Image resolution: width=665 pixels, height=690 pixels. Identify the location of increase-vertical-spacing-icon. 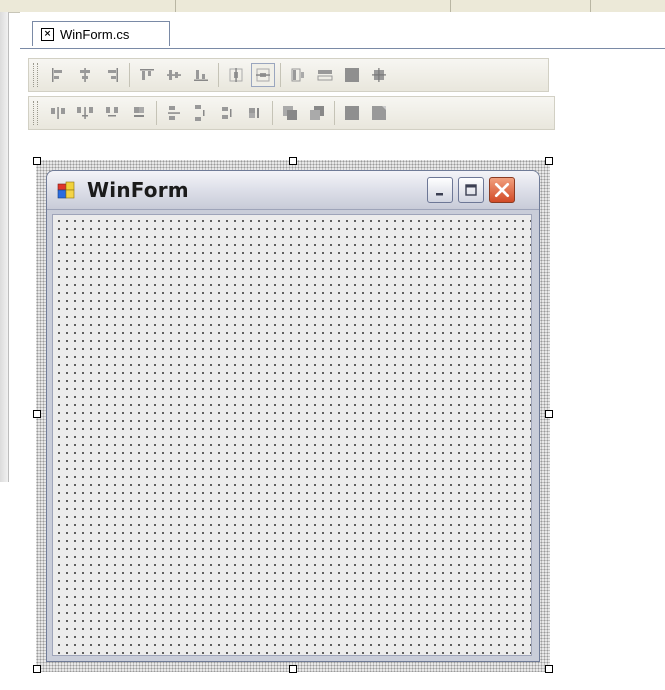
(201, 113).